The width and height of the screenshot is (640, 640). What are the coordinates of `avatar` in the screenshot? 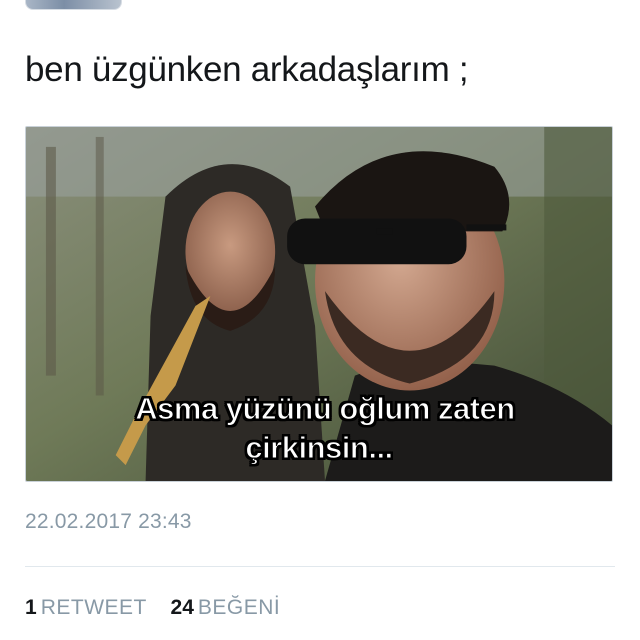 It's located at (73, 5).